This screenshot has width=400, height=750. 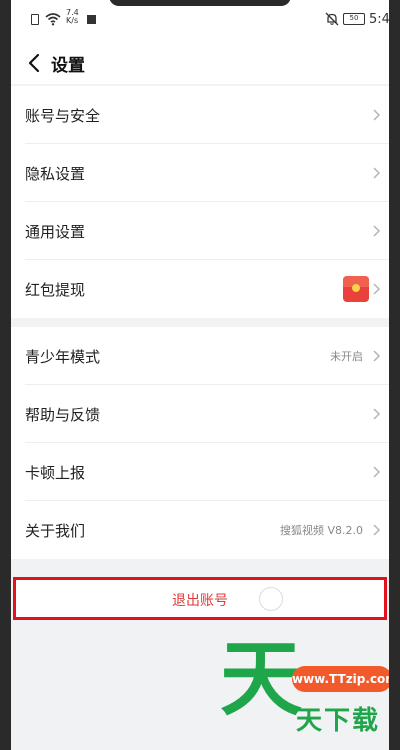 I want to click on watermark-url: www.TTzip.com, so click(x=340, y=679).